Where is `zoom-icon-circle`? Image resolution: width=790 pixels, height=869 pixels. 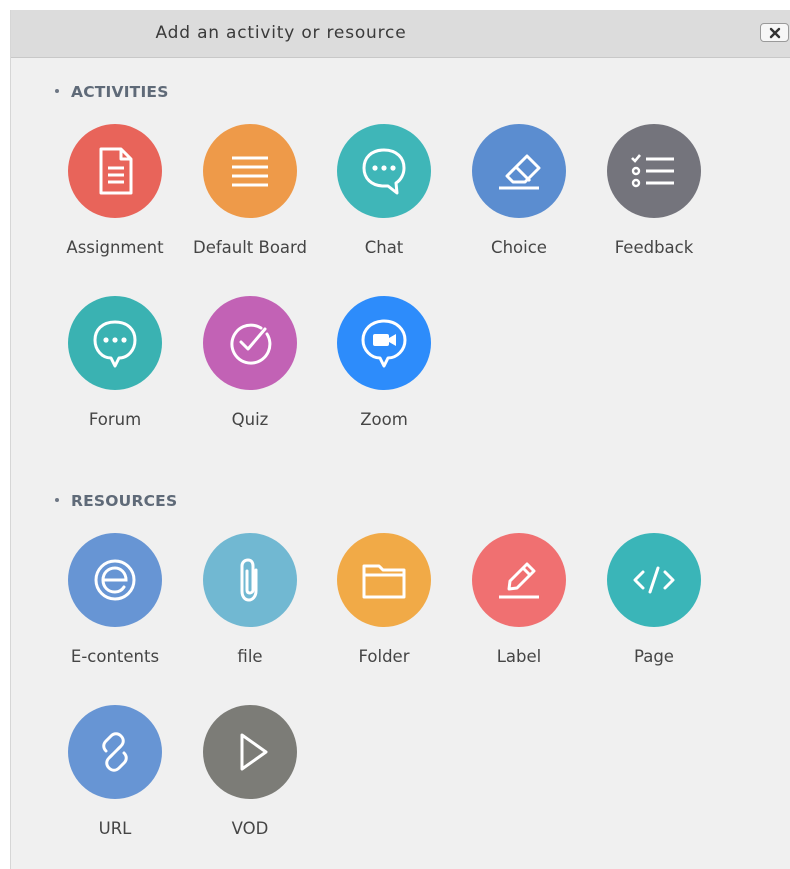
zoom-icon-circle is located at coordinates (384, 343).